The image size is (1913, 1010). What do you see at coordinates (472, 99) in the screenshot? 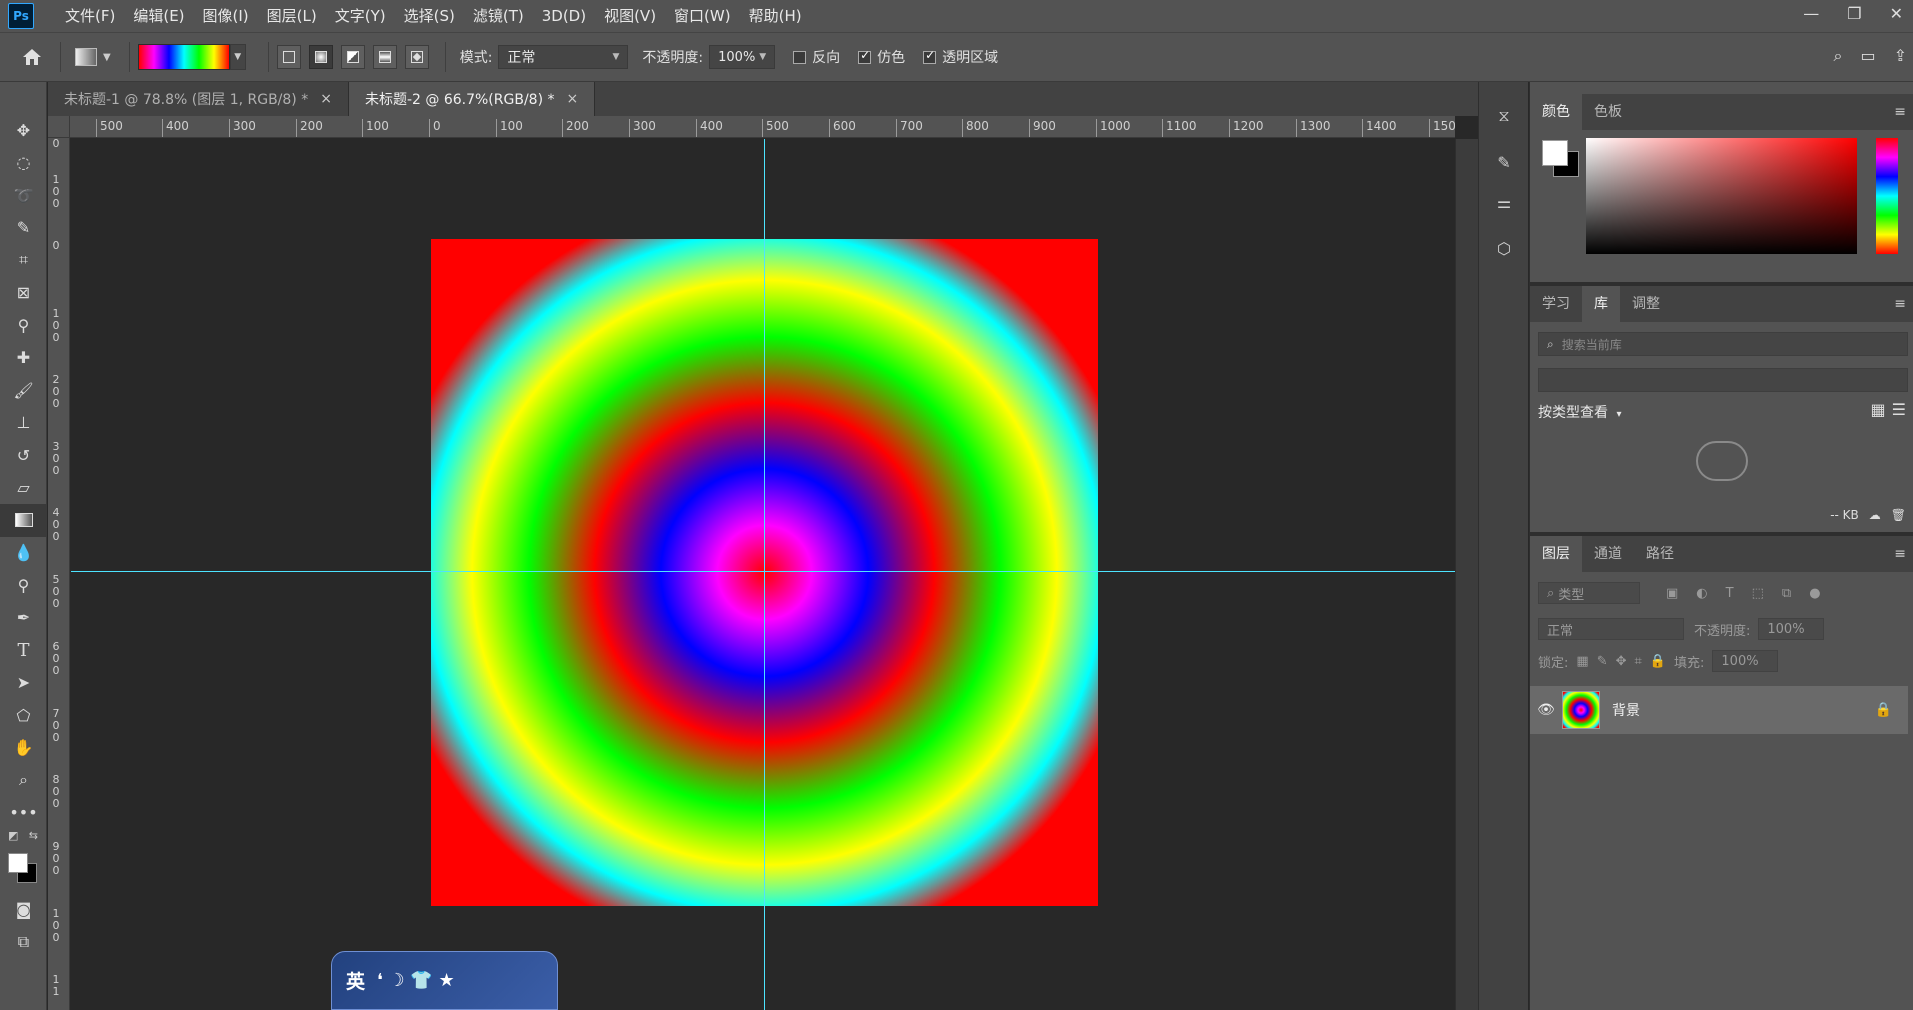
I see `tab-document-2: 未标题-2 @ 66.7%(RGB/8) * ×` at bounding box center [472, 99].